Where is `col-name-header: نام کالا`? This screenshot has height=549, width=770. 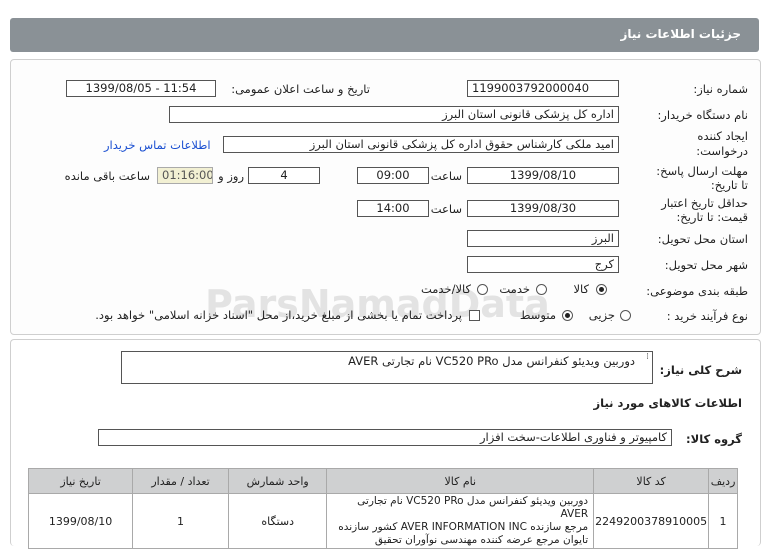 col-name-header: نام کالا is located at coordinates (460, 481).